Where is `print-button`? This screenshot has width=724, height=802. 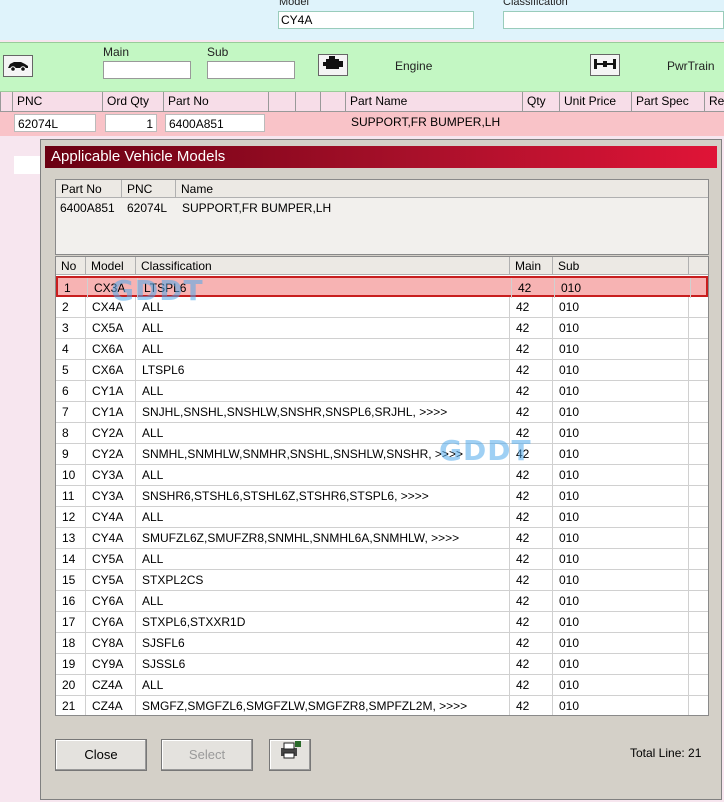
print-button is located at coordinates (290, 755).